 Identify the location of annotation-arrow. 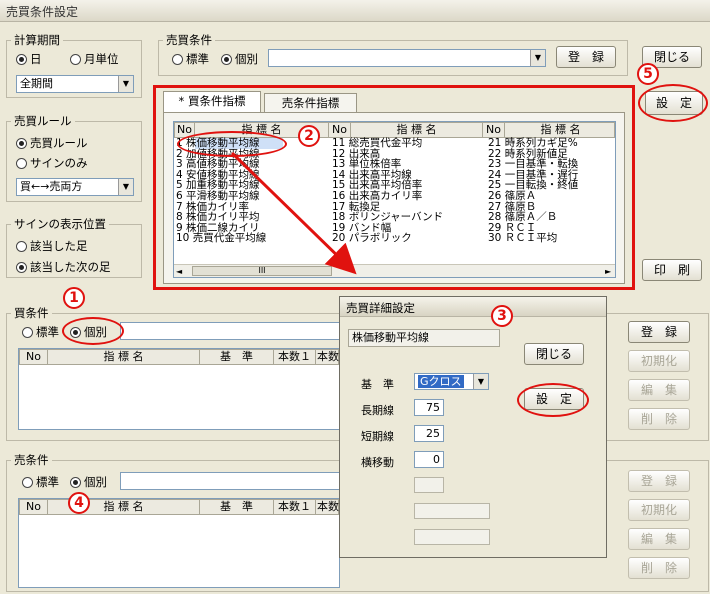
(293, 213).